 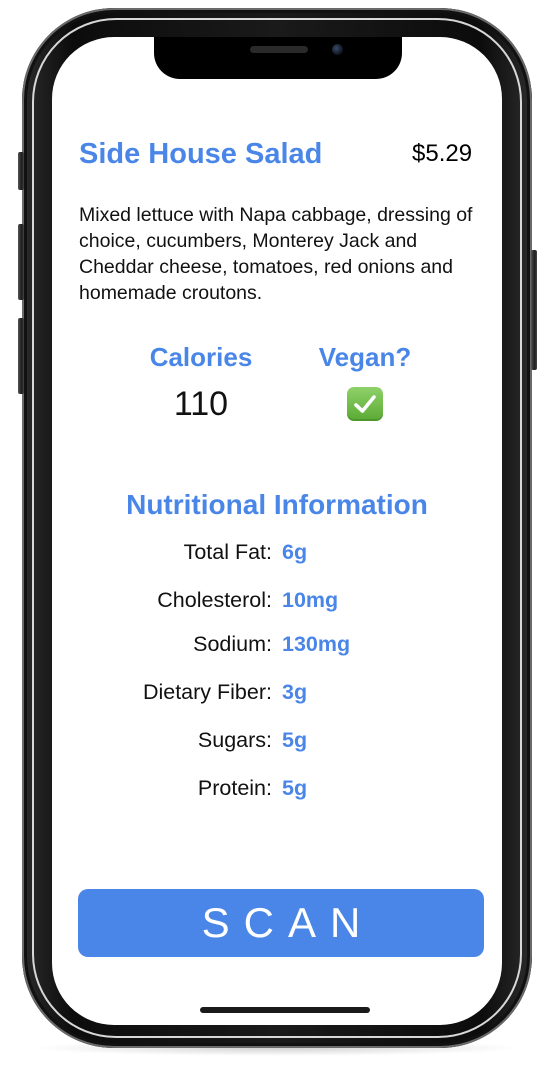 I want to click on volume-down-button, so click(x=21, y=356).